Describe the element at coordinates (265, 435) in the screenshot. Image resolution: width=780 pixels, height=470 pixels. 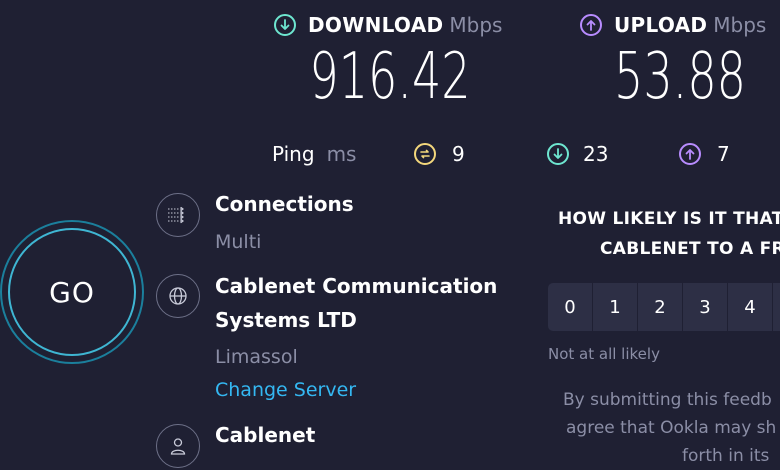
I see `provider-title: Cablenet` at that location.